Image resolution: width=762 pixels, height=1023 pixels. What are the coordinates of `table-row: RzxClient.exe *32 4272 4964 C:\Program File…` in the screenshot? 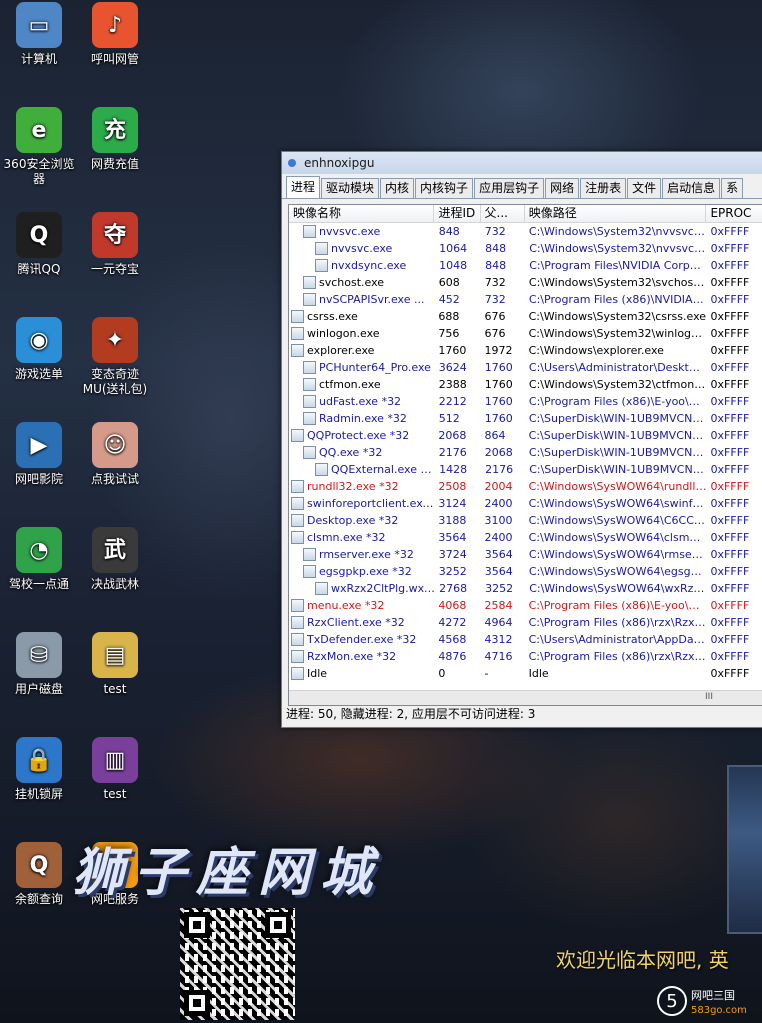 It's located at (525, 622).